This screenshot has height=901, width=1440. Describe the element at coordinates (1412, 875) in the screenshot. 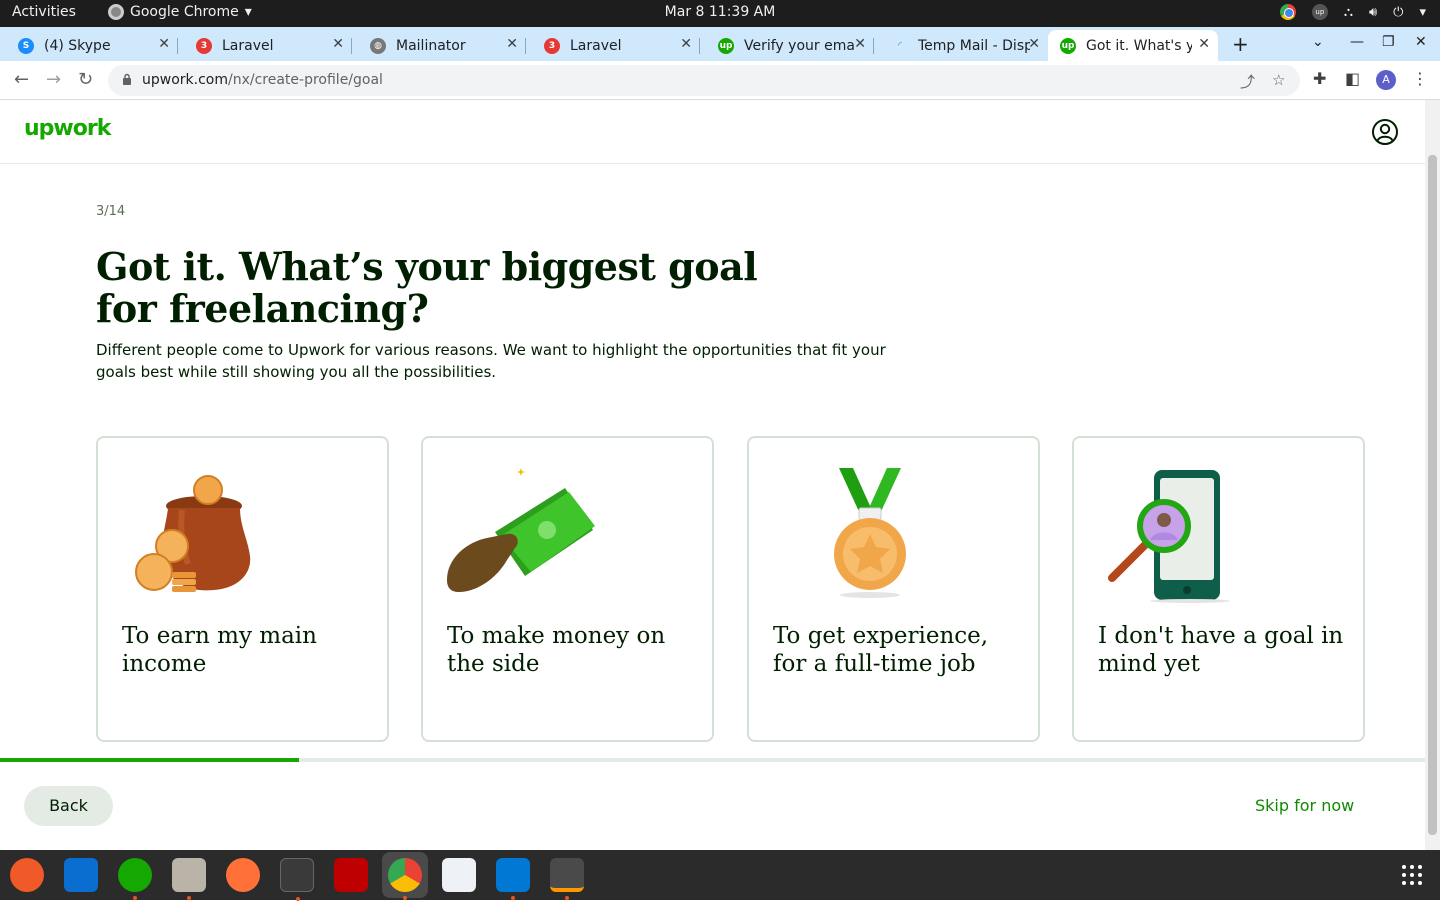

I see `show-applications-icon` at that location.